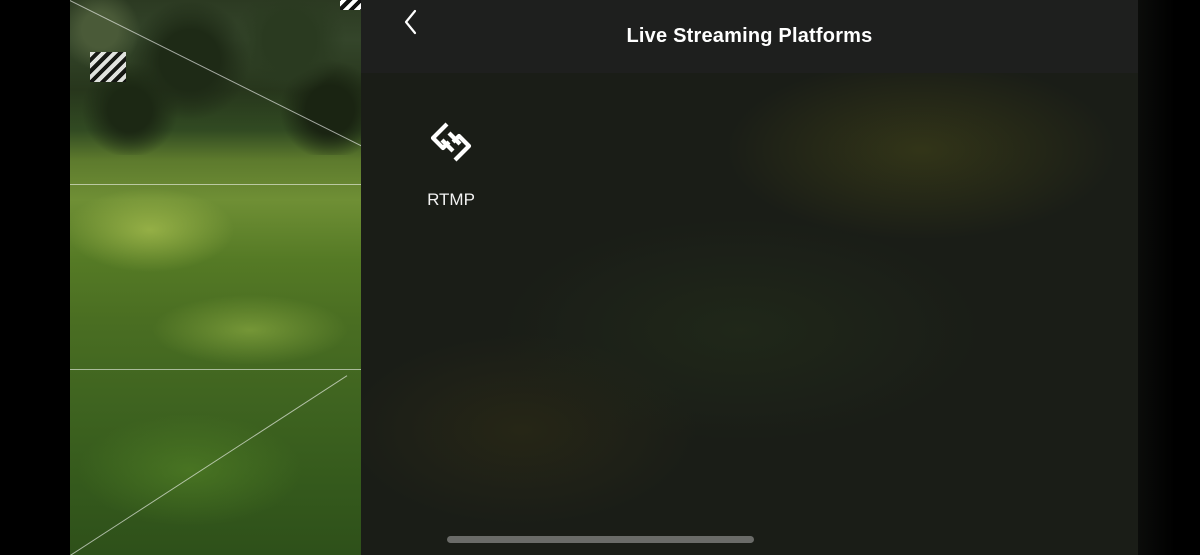 Image resolution: width=1200 pixels, height=555 pixels. What do you see at coordinates (108, 67) in the screenshot?
I see `overexposure-zebra-left` at bounding box center [108, 67].